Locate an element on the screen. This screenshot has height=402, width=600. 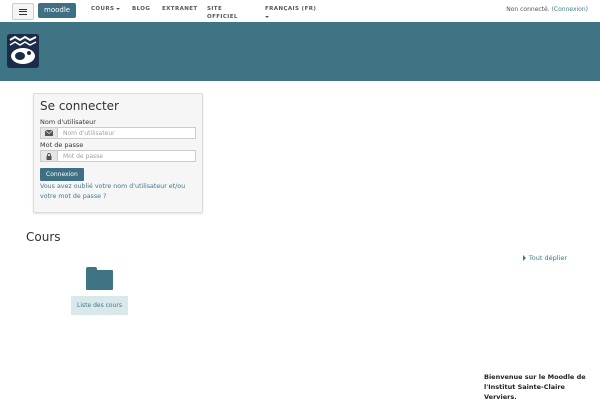
password-input-group is located at coordinates (118, 156).